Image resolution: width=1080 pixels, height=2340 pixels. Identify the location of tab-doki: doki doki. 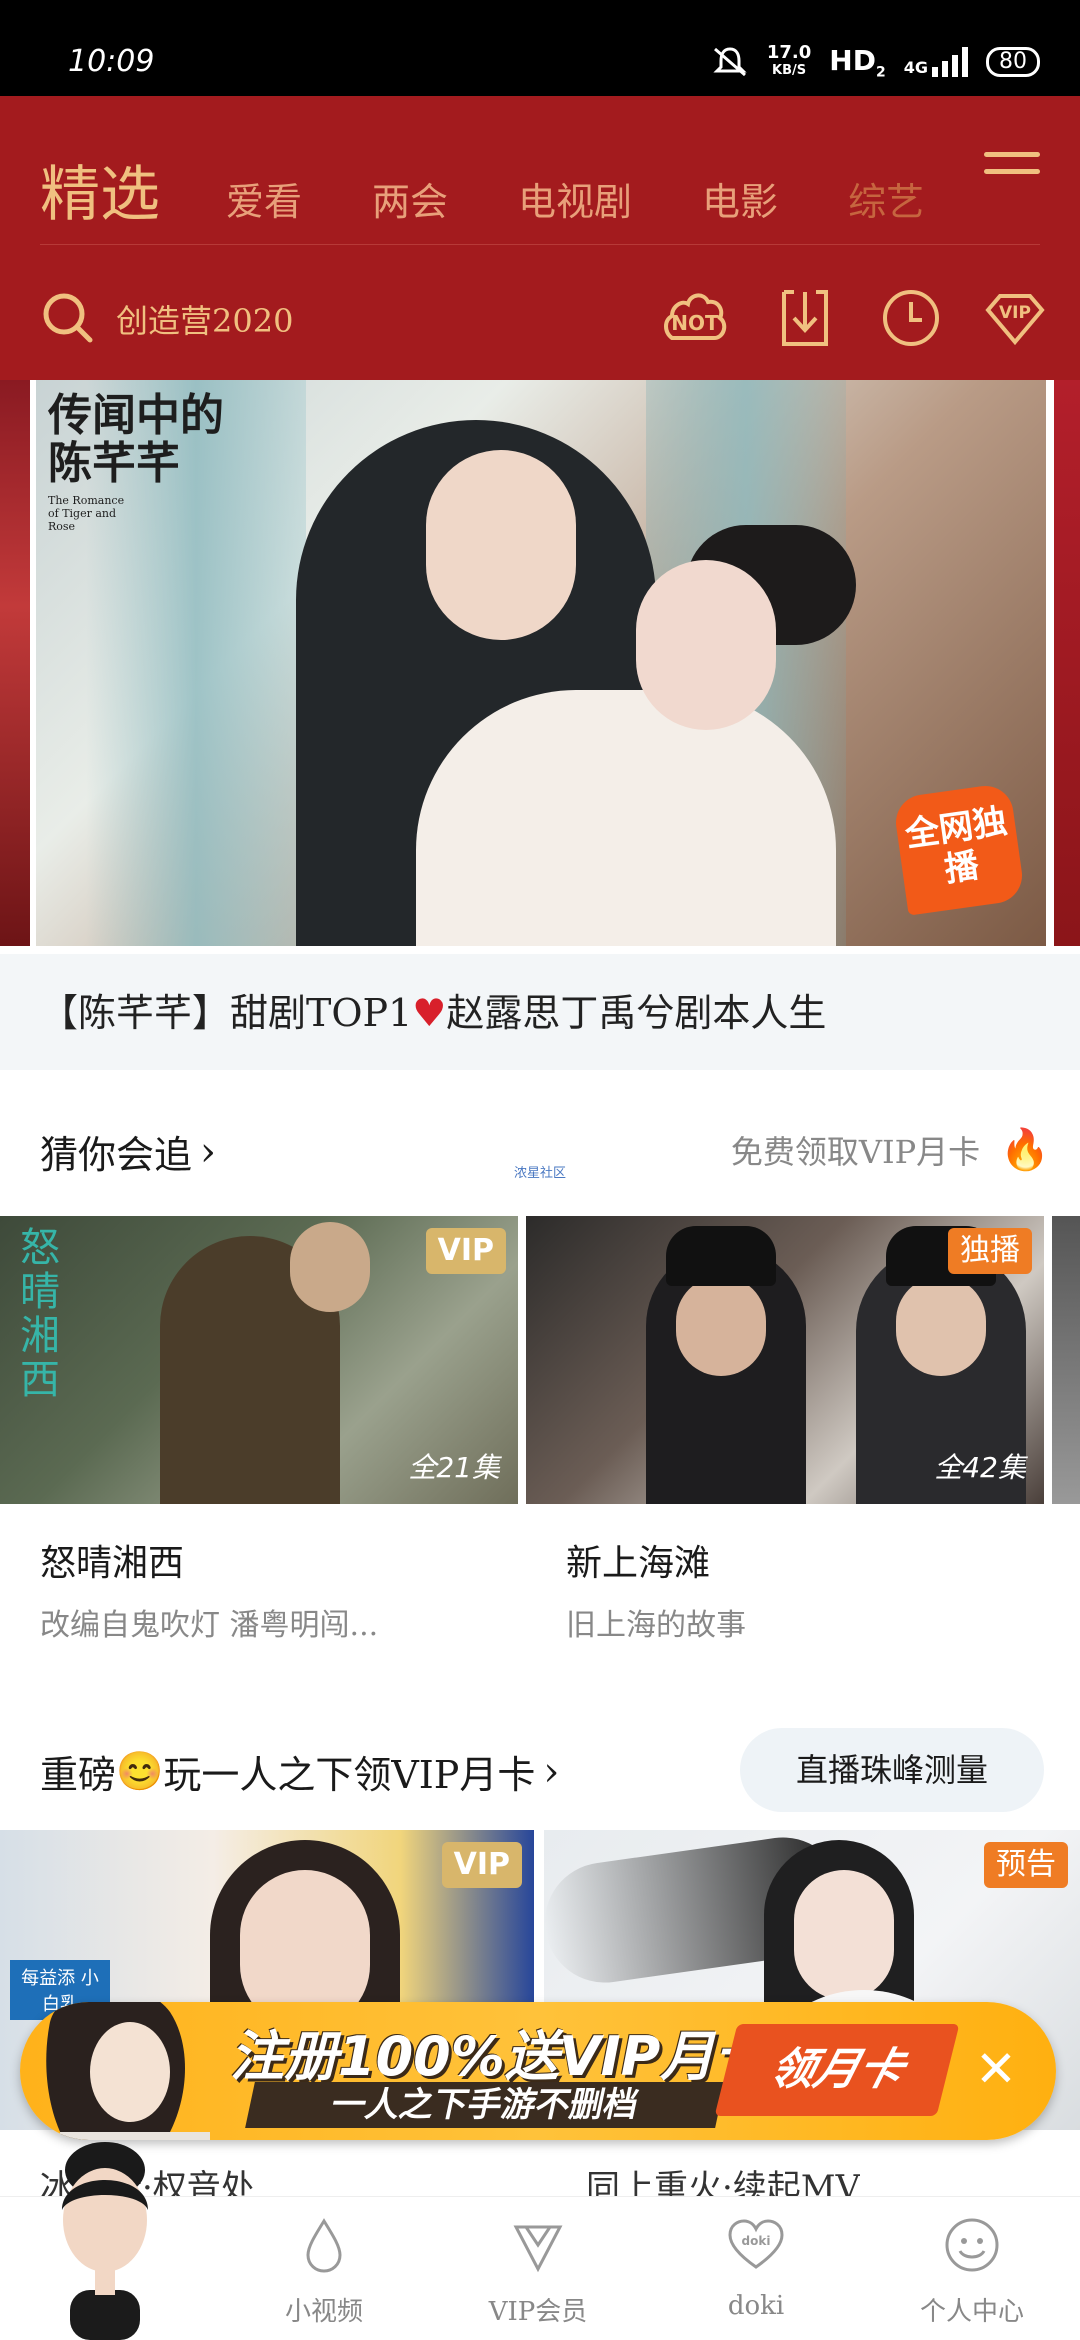
(756, 2268).